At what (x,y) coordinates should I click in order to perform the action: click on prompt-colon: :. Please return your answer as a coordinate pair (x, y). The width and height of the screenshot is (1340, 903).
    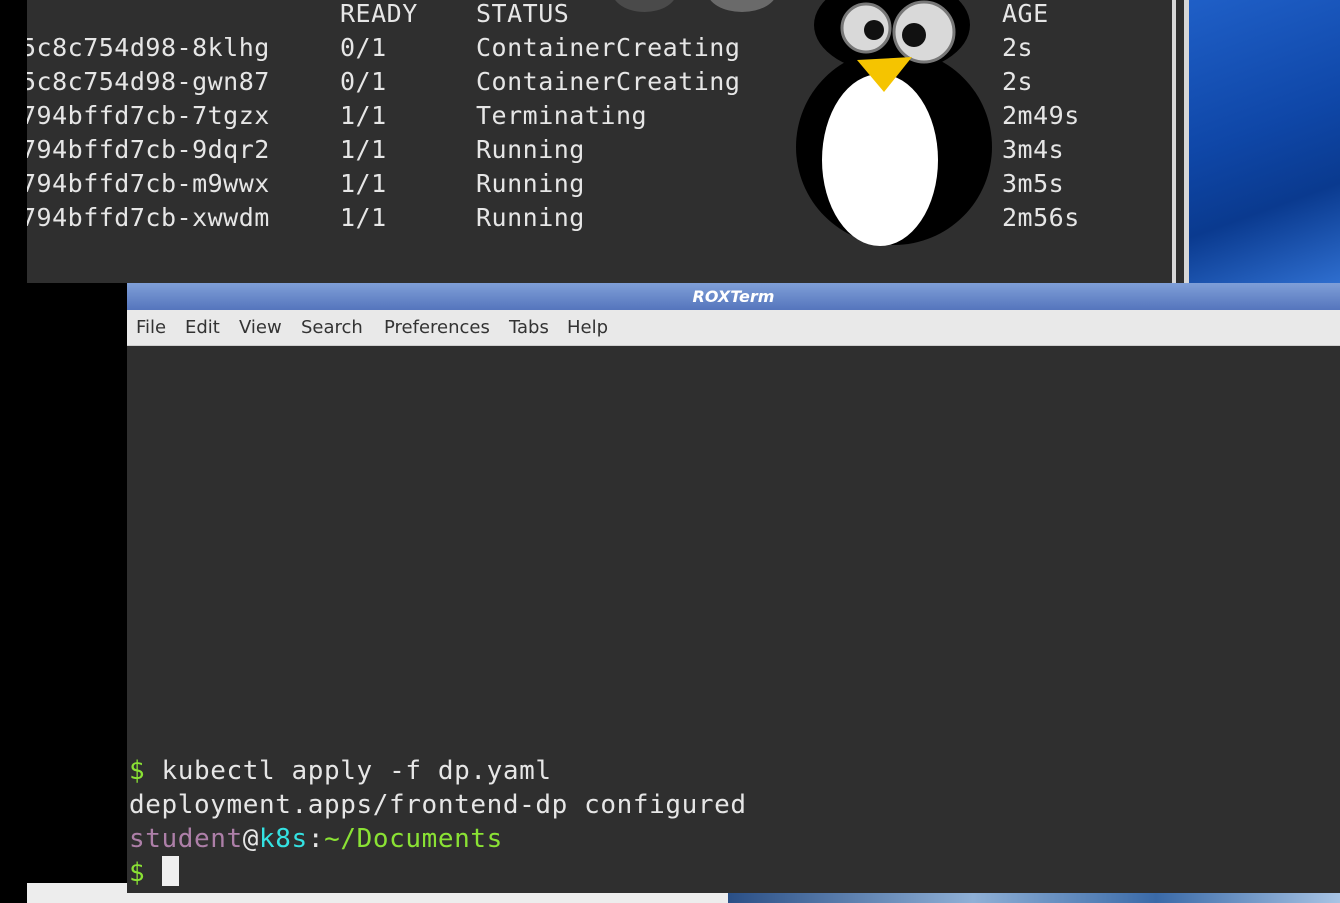
    Looking at the image, I should click on (316, 839).